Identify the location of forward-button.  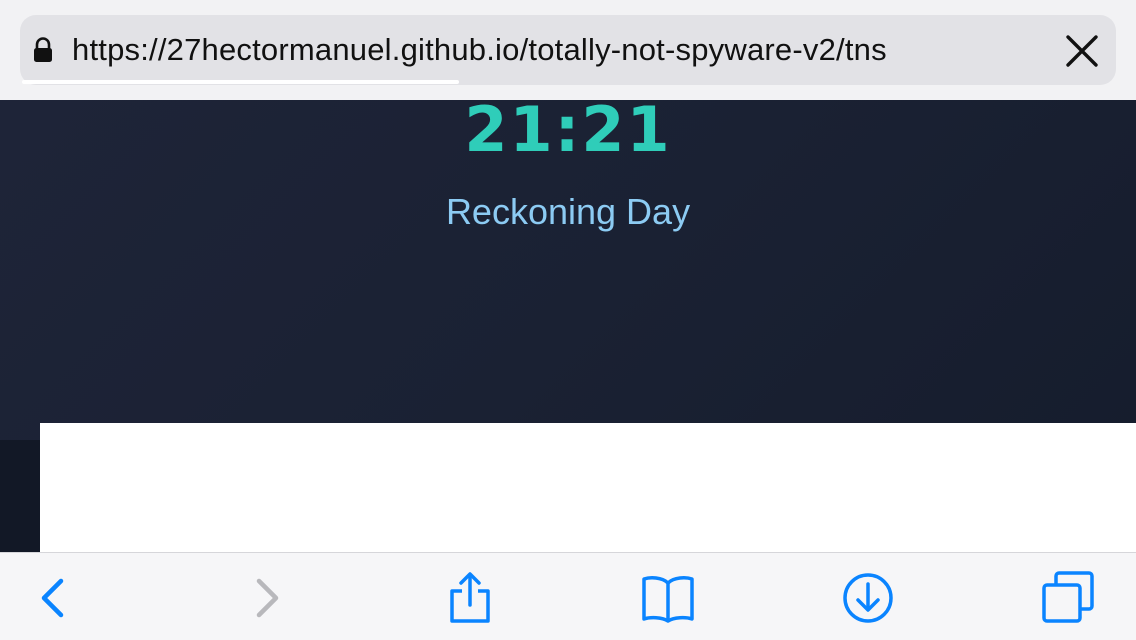
(268, 597).